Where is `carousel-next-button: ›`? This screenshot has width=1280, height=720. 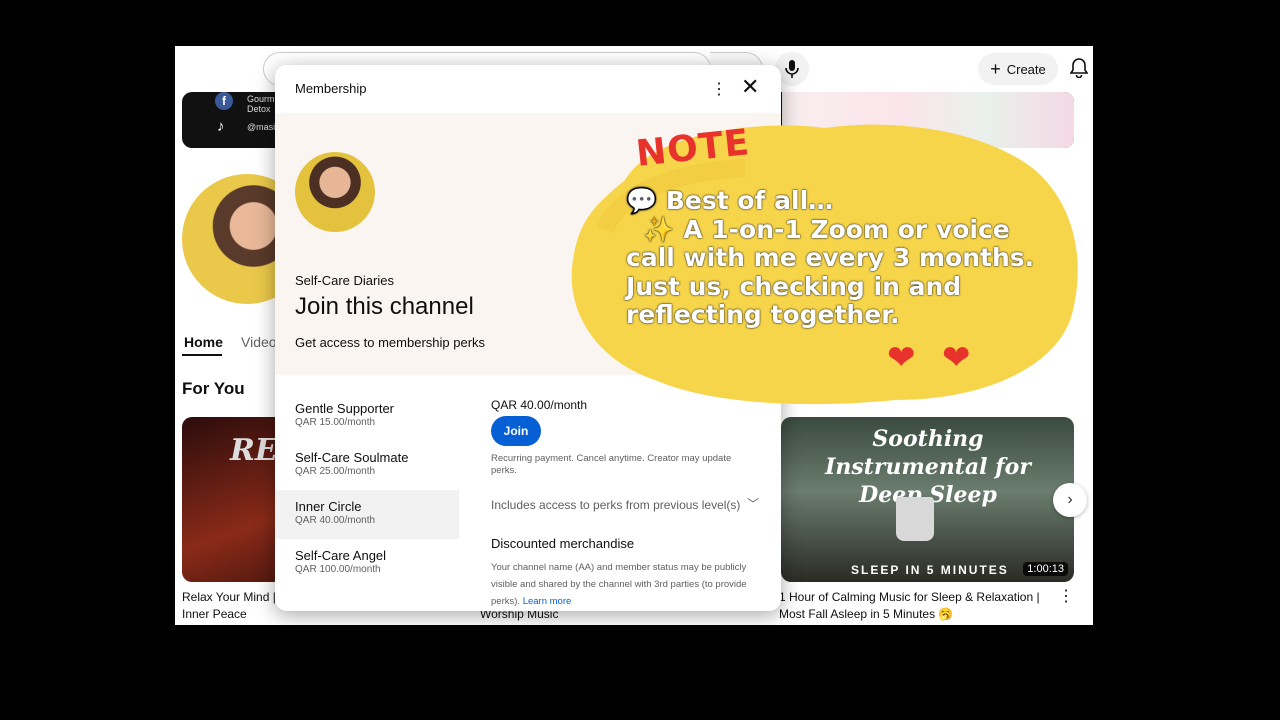 carousel-next-button: › is located at coordinates (1070, 500).